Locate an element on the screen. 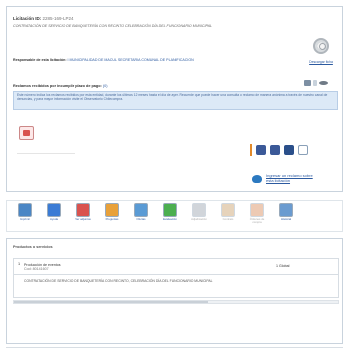 The height and width of the screenshot is (353, 349). mini-actions is located at coordinates (316, 83).